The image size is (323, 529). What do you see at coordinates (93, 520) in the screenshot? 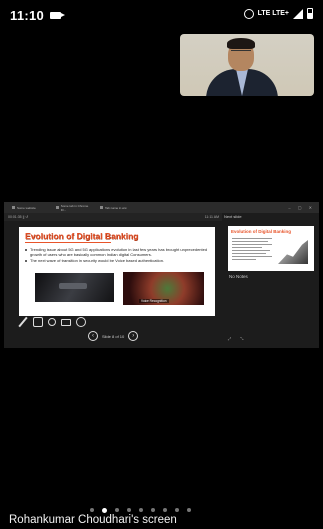
I see `screen-owner-label: Rohankumar Choudhari's screen` at bounding box center [93, 520].